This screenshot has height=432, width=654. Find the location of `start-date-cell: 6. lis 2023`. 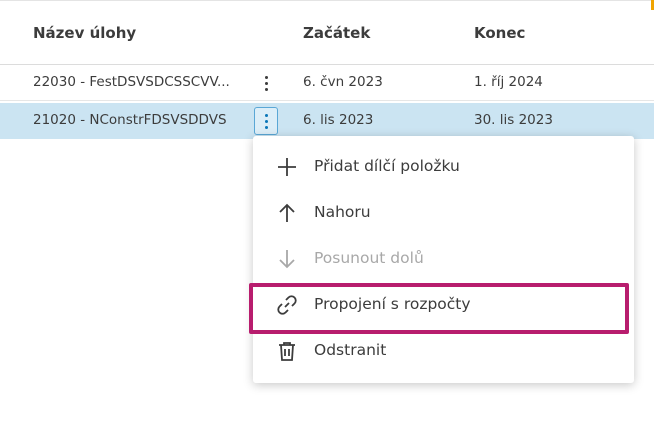

start-date-cell: 6. lis 2023 is located at coordinates (338, 120).